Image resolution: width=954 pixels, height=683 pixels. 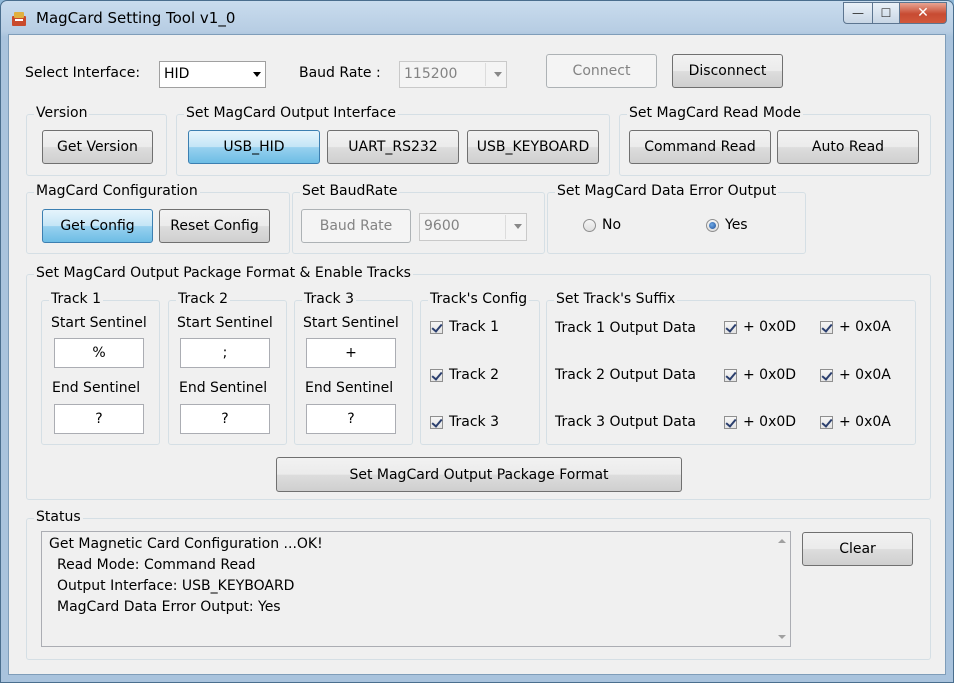 What do you see at coordinates (625, 328) in the screenshot?
I see `track-1-suffix-label: Track 1 Output Data` at bounding box center [625, 328].